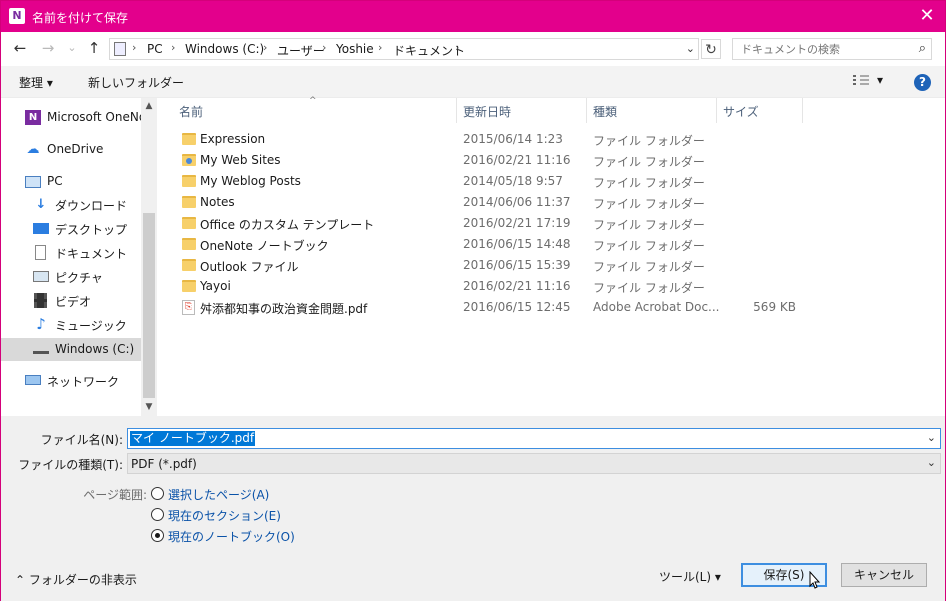  I want to click on command-toolbar: 整理 ▾ 新しいフォルダー ▾ ?, so click(473, 82).